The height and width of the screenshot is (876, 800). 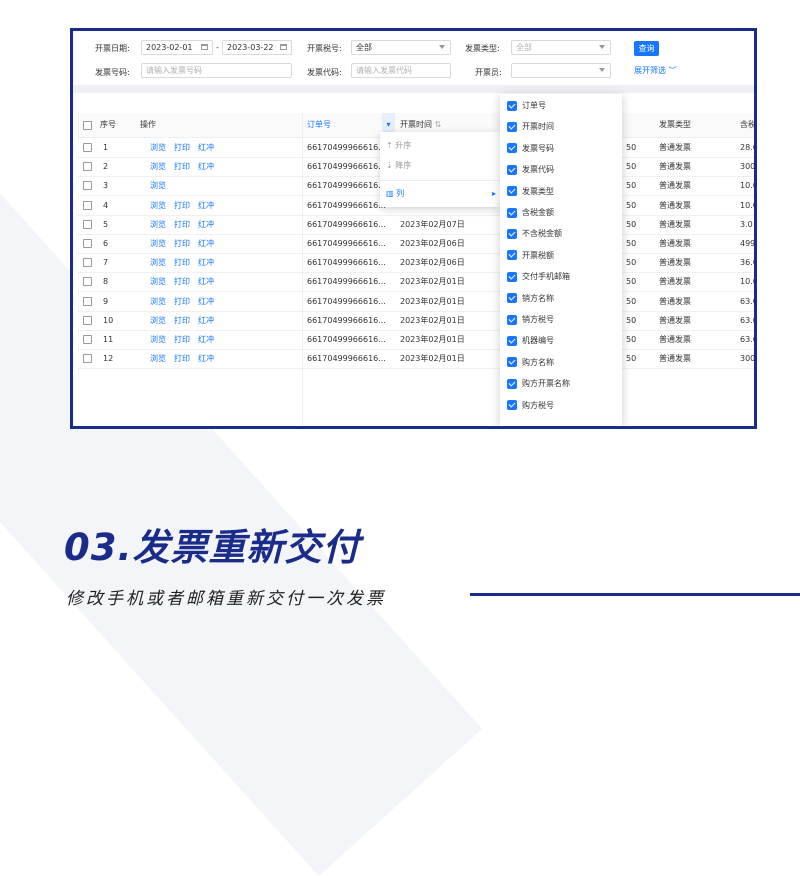 What do you see at coordinates (257, 47) in the screenshot?
I see `date-end-input: 2023-03-22` at bounding box center [257, 47].